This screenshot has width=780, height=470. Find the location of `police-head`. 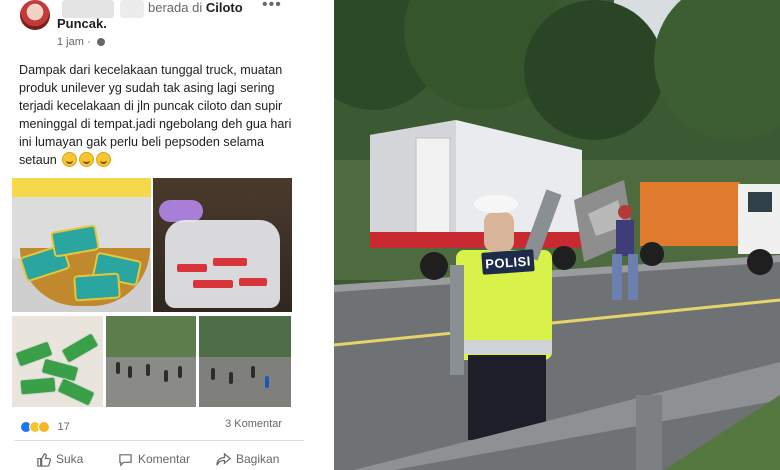

police-head is located at coordinates (499, 232).